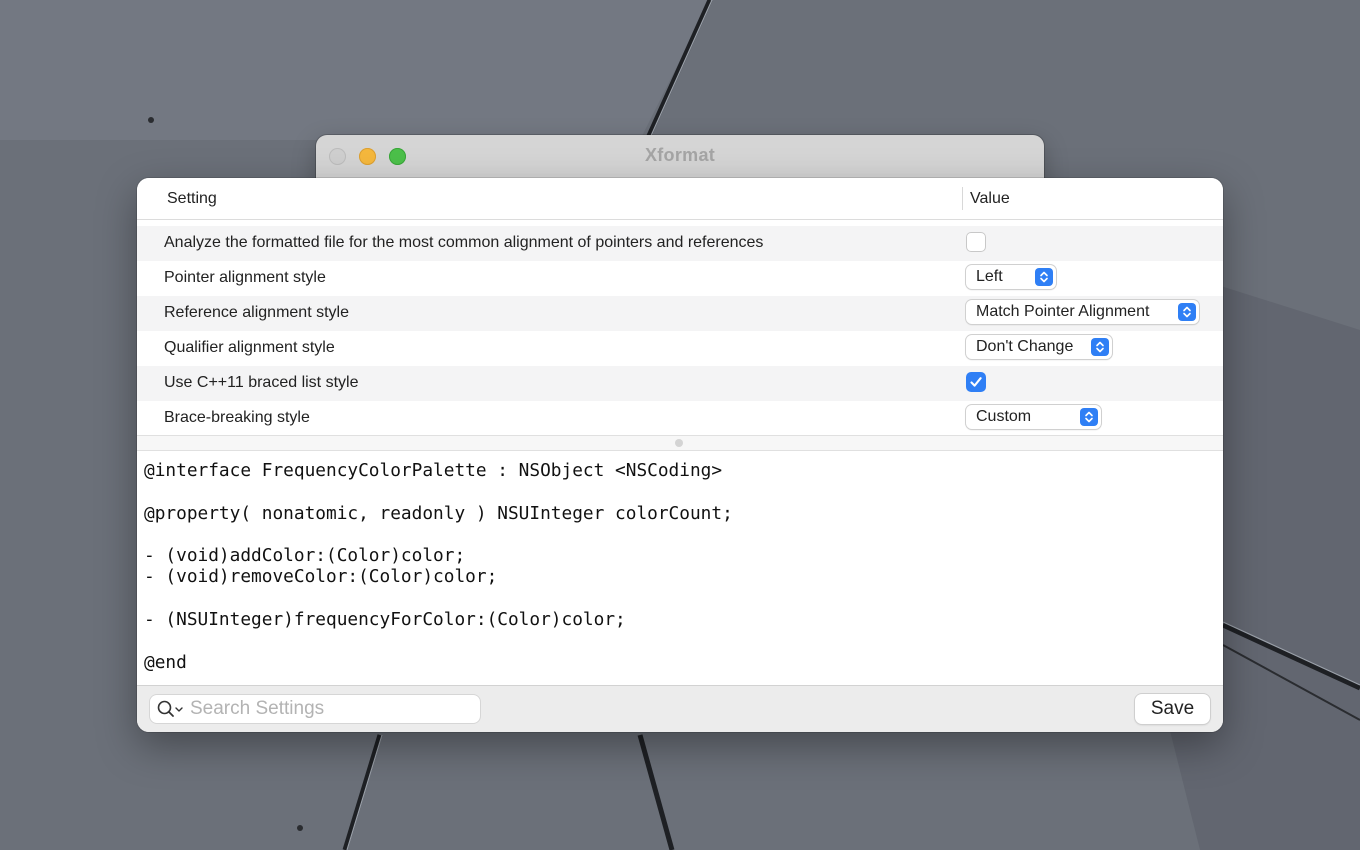 The height and width of the screenshot is (850, 1360). Describe the element at coordinates (249, 347) in the screenshot. I see `setting-label: Qualifier alignment style` at that location.